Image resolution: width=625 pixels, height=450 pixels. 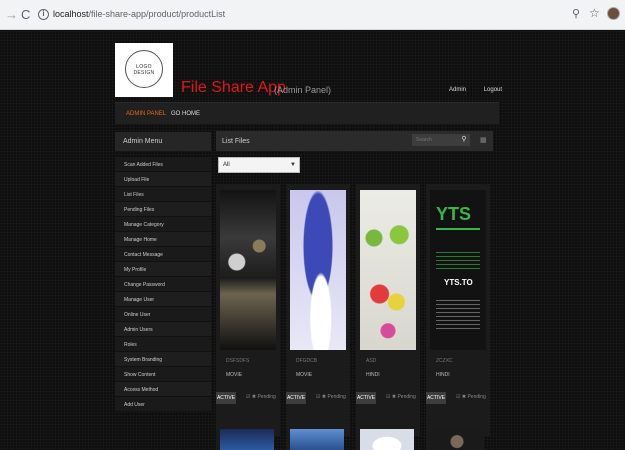 I want to click on file-code: ASD, so click(x=371, y=361).